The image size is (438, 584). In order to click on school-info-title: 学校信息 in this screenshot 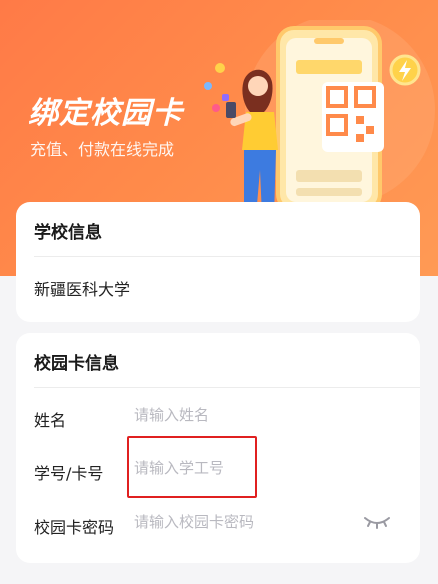, I will do `click(68, 233)`.